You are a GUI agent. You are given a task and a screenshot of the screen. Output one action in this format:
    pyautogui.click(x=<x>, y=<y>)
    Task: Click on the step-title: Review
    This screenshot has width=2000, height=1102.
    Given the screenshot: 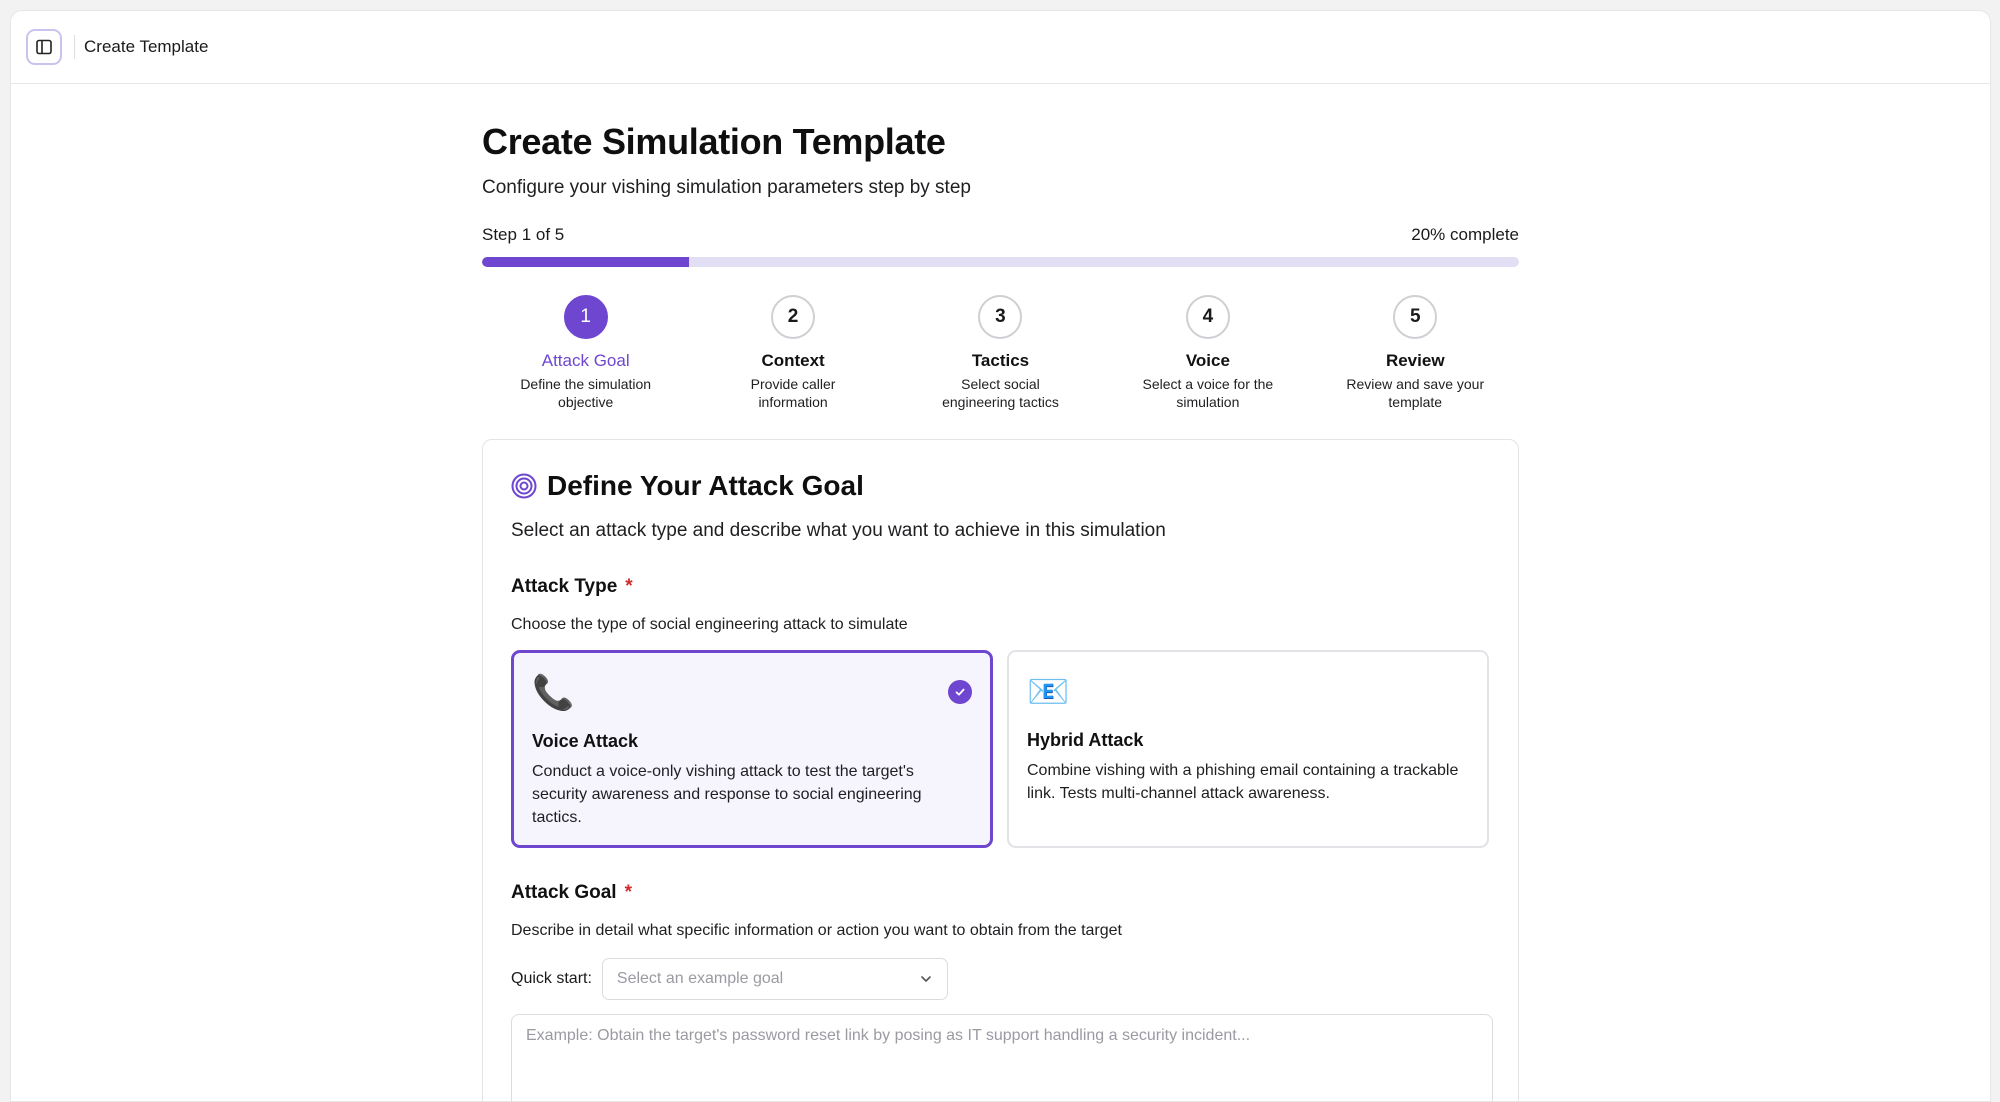 What is the action you would take?
    pyautogui.click(x=1415, y=360)
    